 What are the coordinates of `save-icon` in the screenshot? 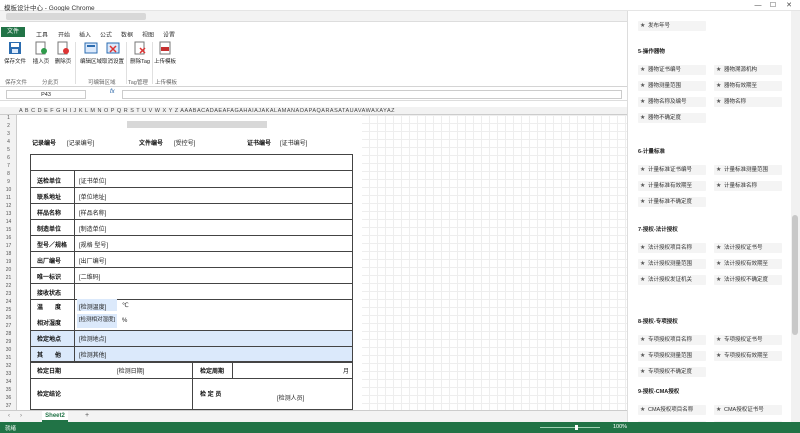 It's located at (15, 48).